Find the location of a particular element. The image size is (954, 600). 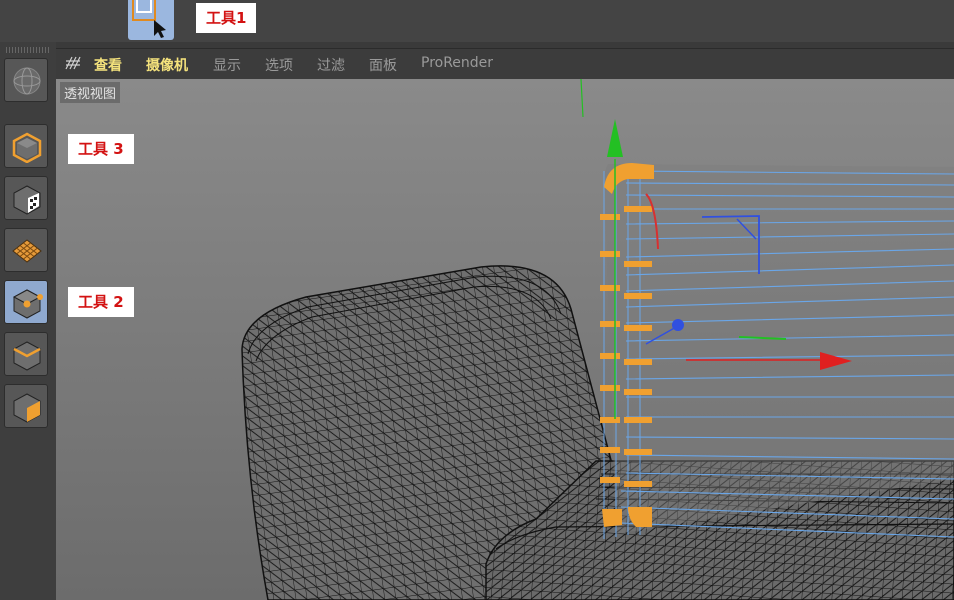

menu-filter: 过滤 is located at coordinates (331, 65).